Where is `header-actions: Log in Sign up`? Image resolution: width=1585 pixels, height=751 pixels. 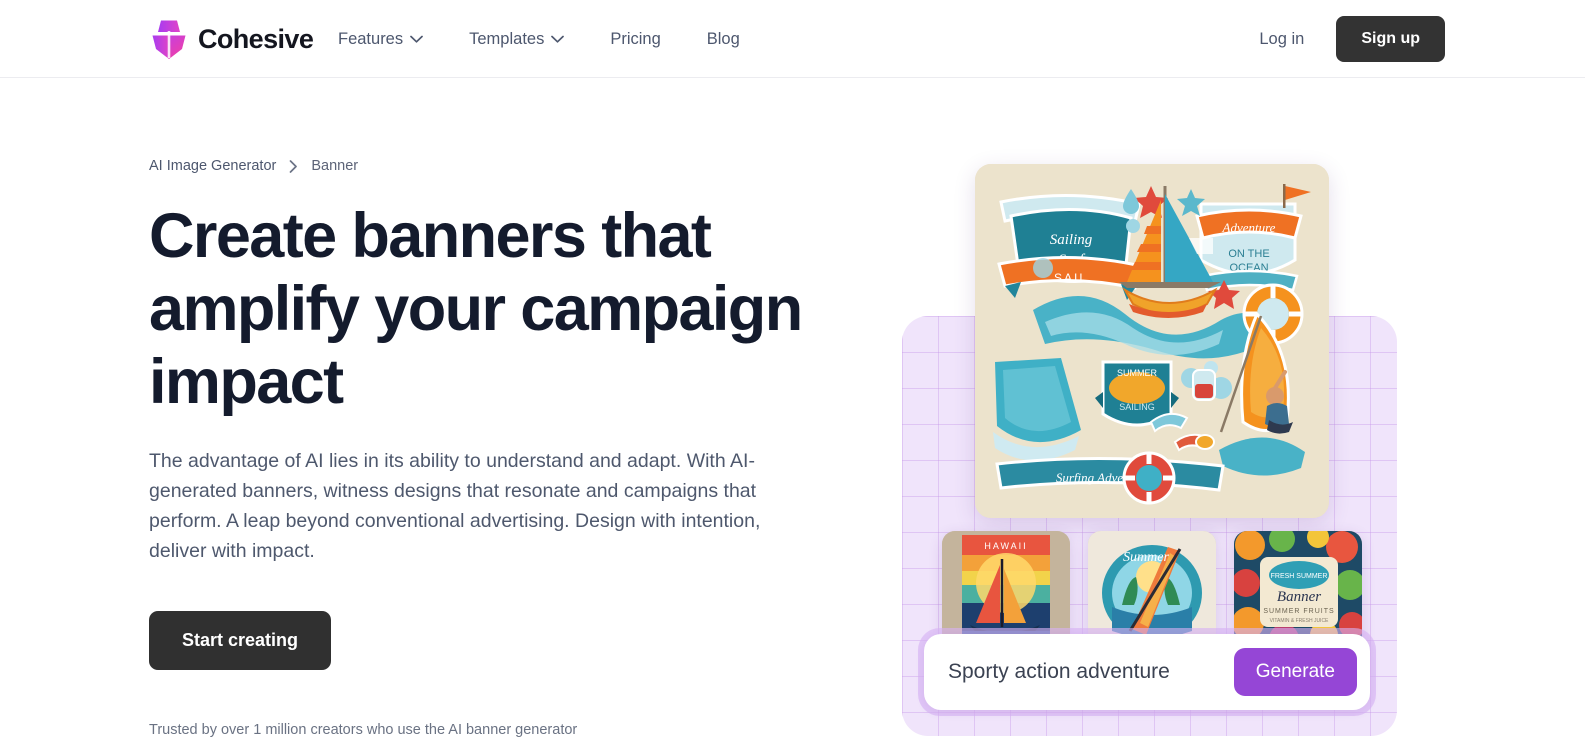
header-actions: Log in Sign up is located at coordinates (1352, 39).